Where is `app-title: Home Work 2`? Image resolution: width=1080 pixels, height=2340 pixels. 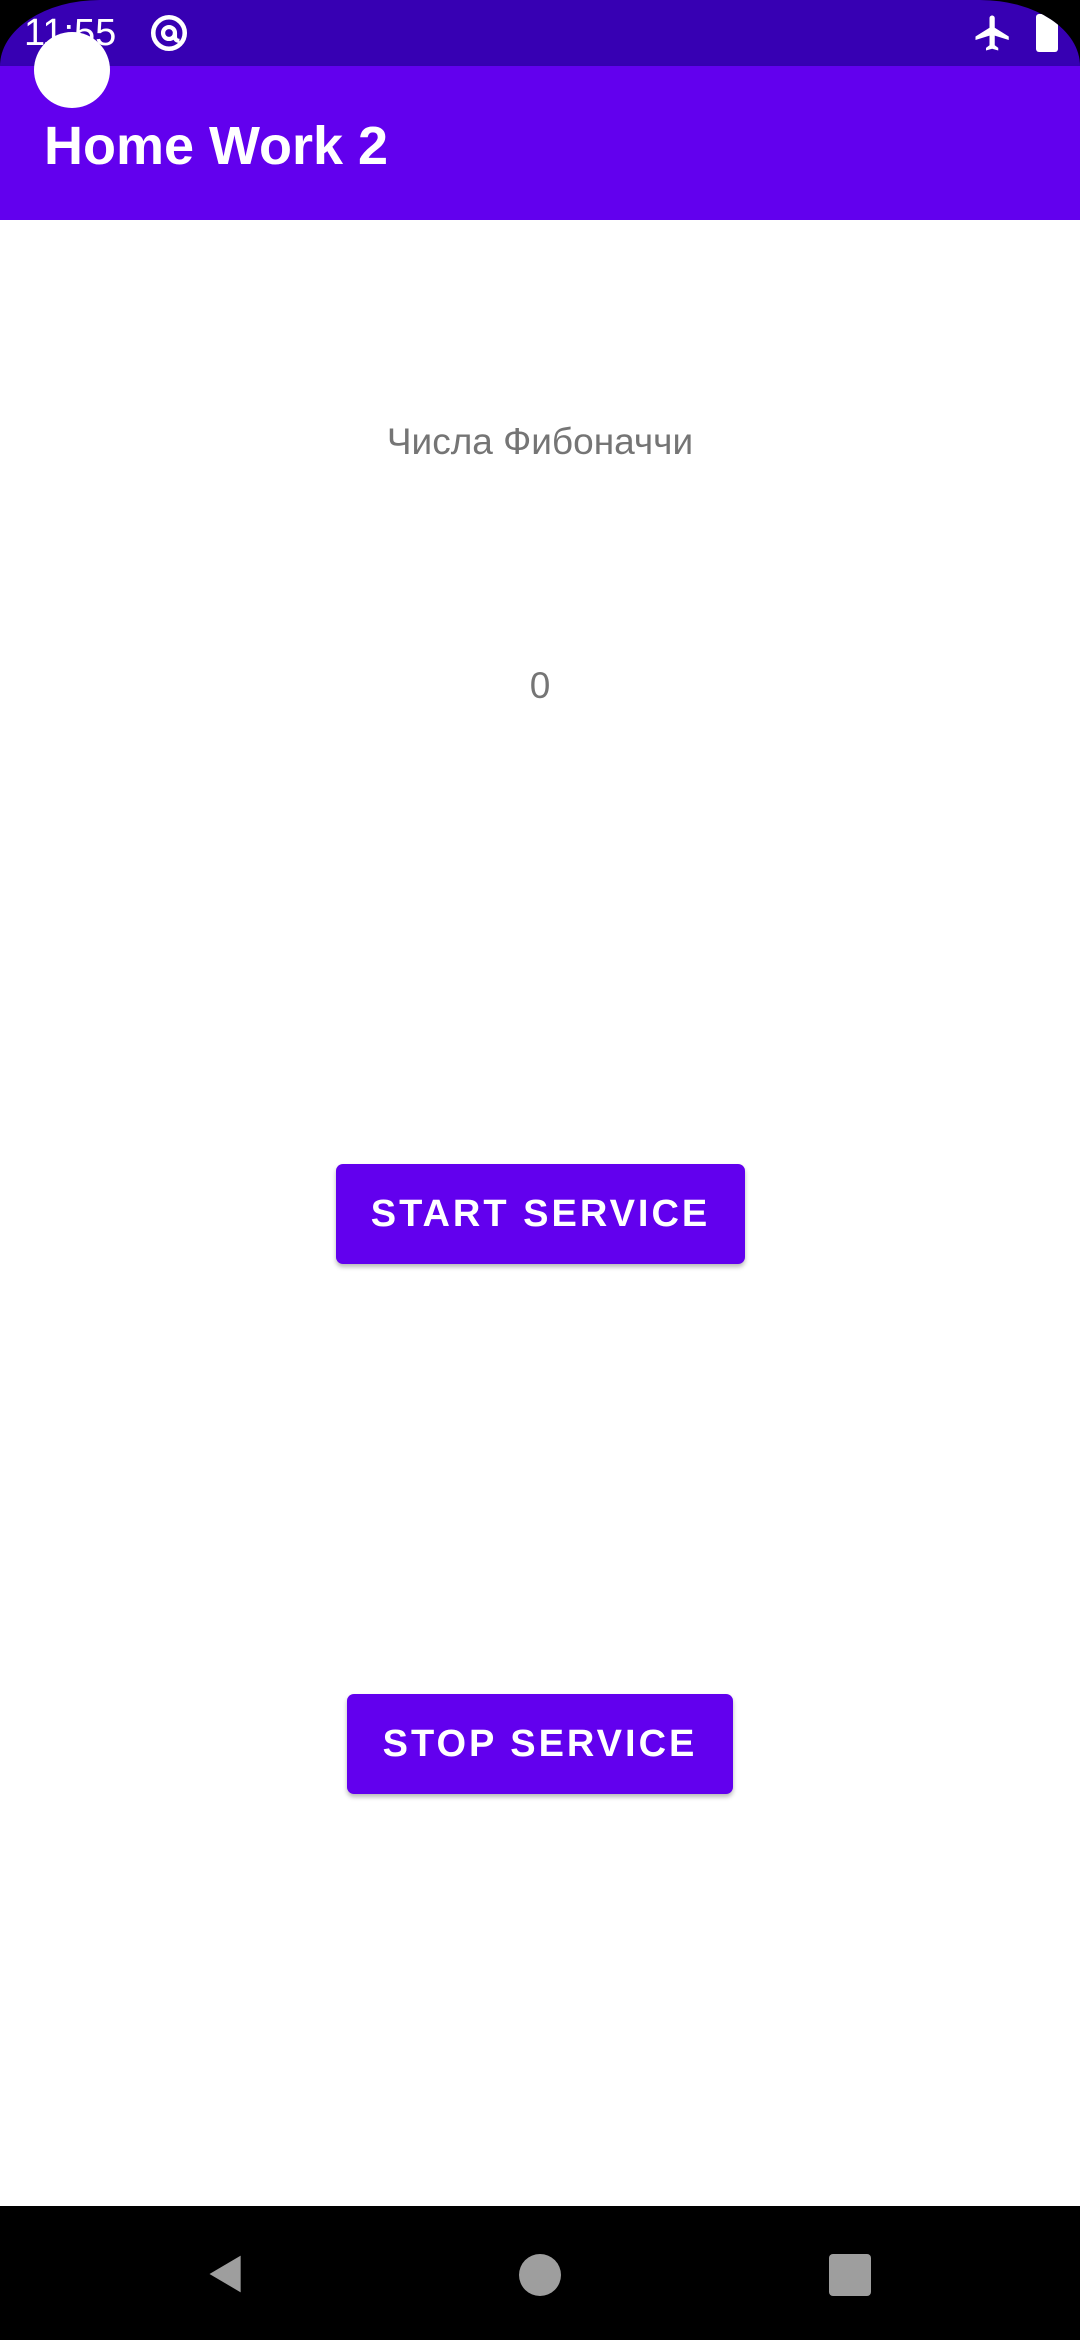 app-title: Home Work 2 is located at coordinates (216, 146).